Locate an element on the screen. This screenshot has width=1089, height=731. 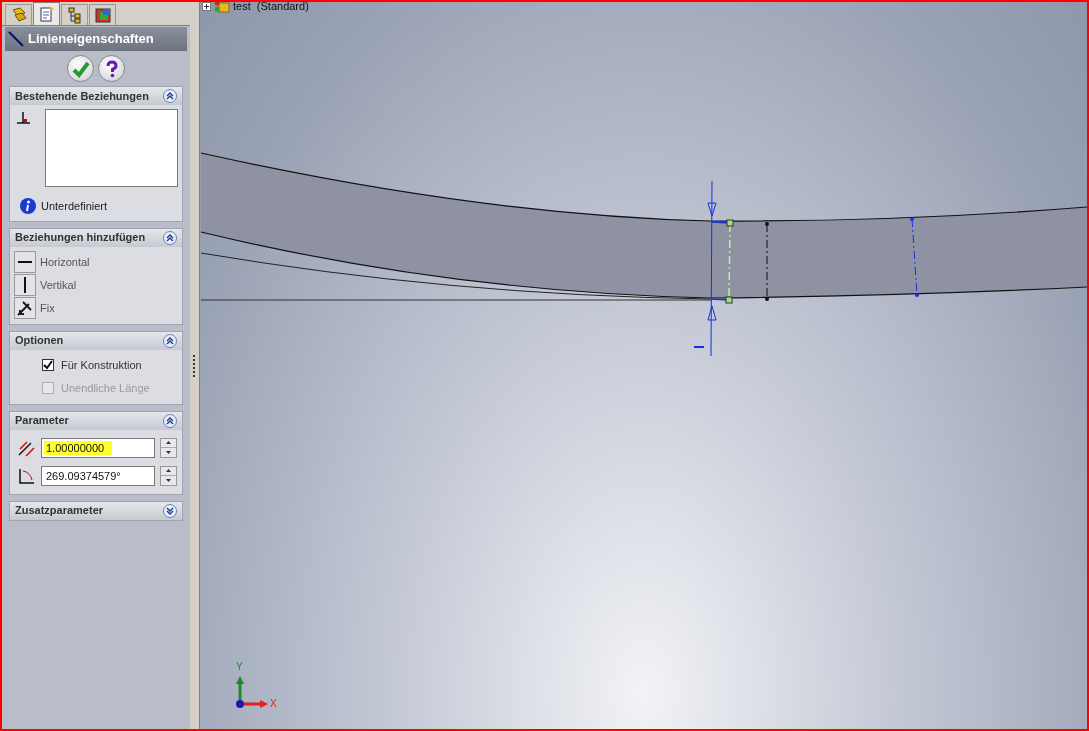
horizontal-relation-button is located at coordinates (25, 262).